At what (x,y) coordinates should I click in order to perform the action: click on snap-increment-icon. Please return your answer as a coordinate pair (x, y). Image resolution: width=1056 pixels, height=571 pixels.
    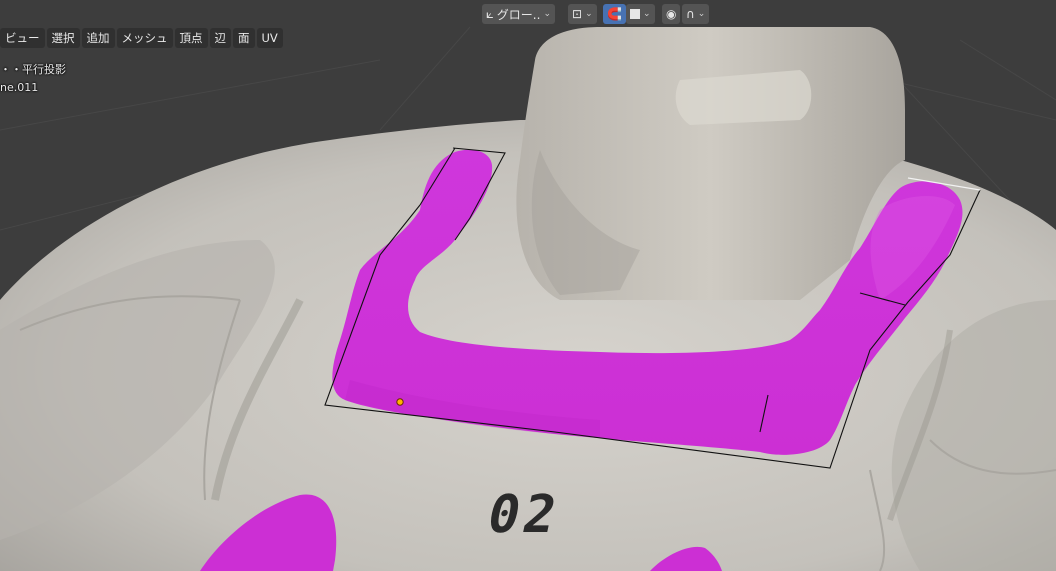
    Looking at the image, I should click on (635, 14).